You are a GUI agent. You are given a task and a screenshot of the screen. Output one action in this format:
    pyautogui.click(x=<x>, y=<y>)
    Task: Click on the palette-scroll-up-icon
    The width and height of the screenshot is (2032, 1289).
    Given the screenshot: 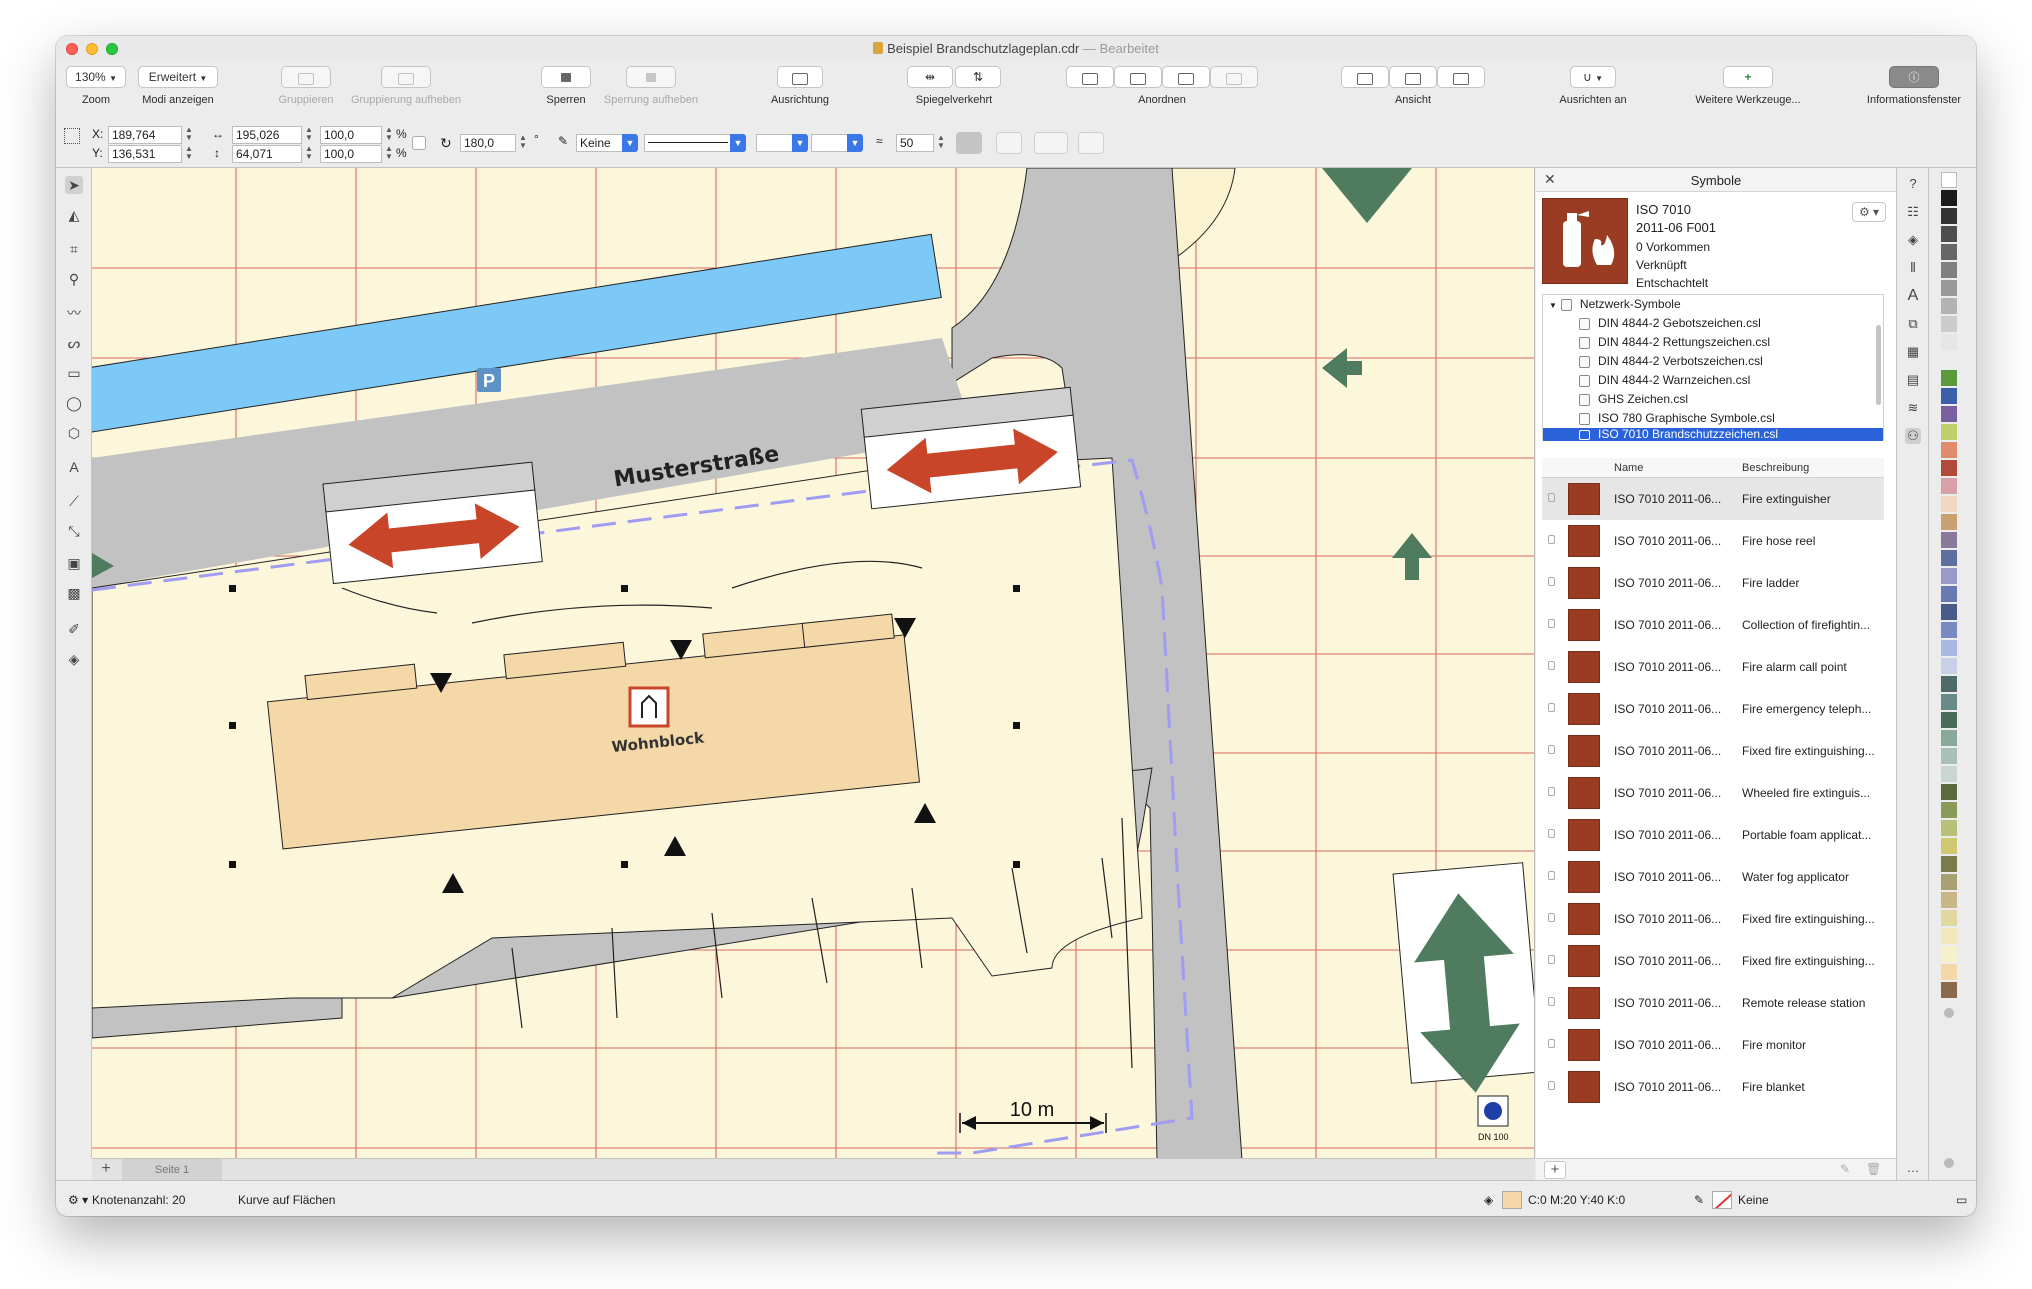 What is the action you would take?
    pyautogui.click(x=1949, y=1013)
    